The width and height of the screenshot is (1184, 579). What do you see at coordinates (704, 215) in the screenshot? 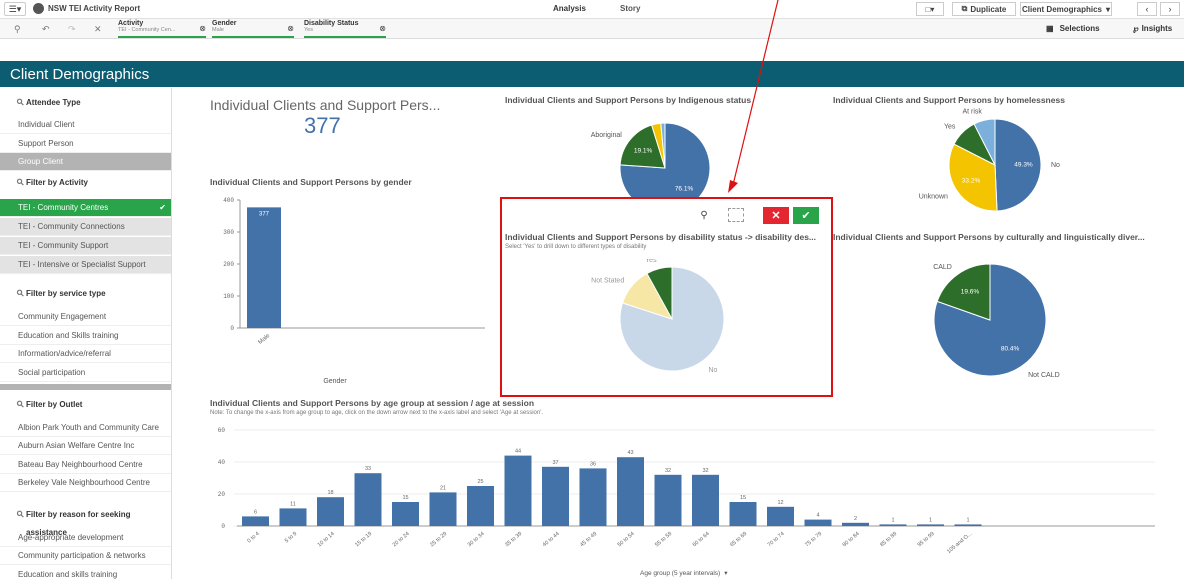
I see `lasso-icon: ⚲` at bounding box center [704, 215].